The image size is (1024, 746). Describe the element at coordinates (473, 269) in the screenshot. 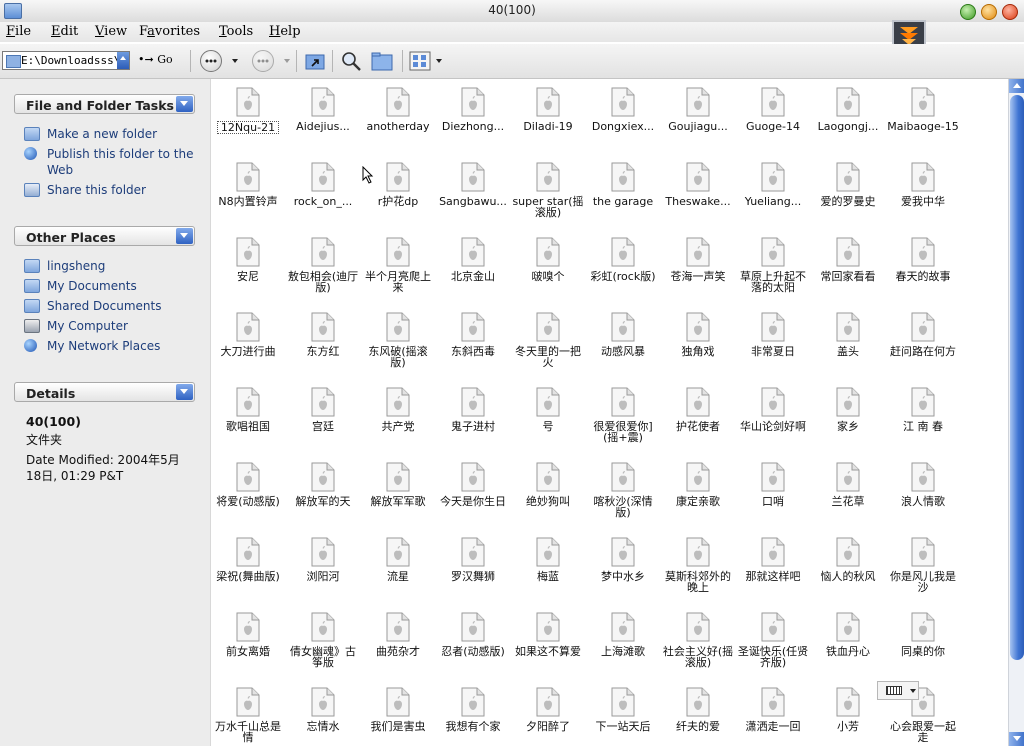

I see `file-item: 北京金山` at that location.